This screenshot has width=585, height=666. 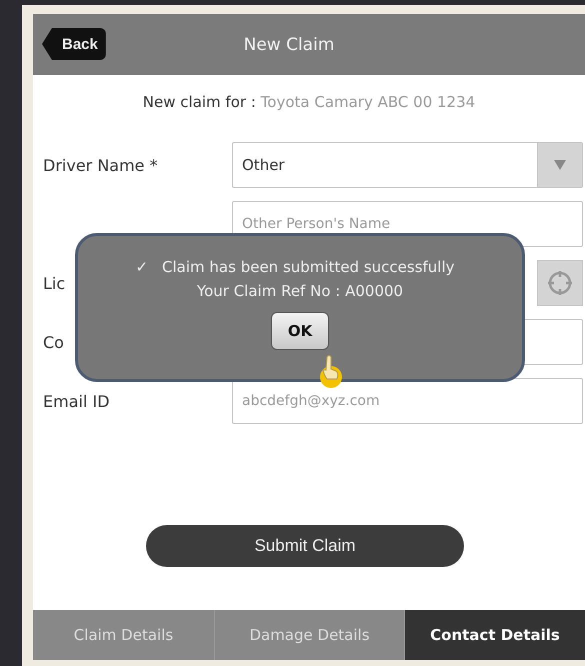 What do you see at coordinates (495, 635) in the screenshot?
I see `tab: Contact Details` at bounding box center [495, 635].